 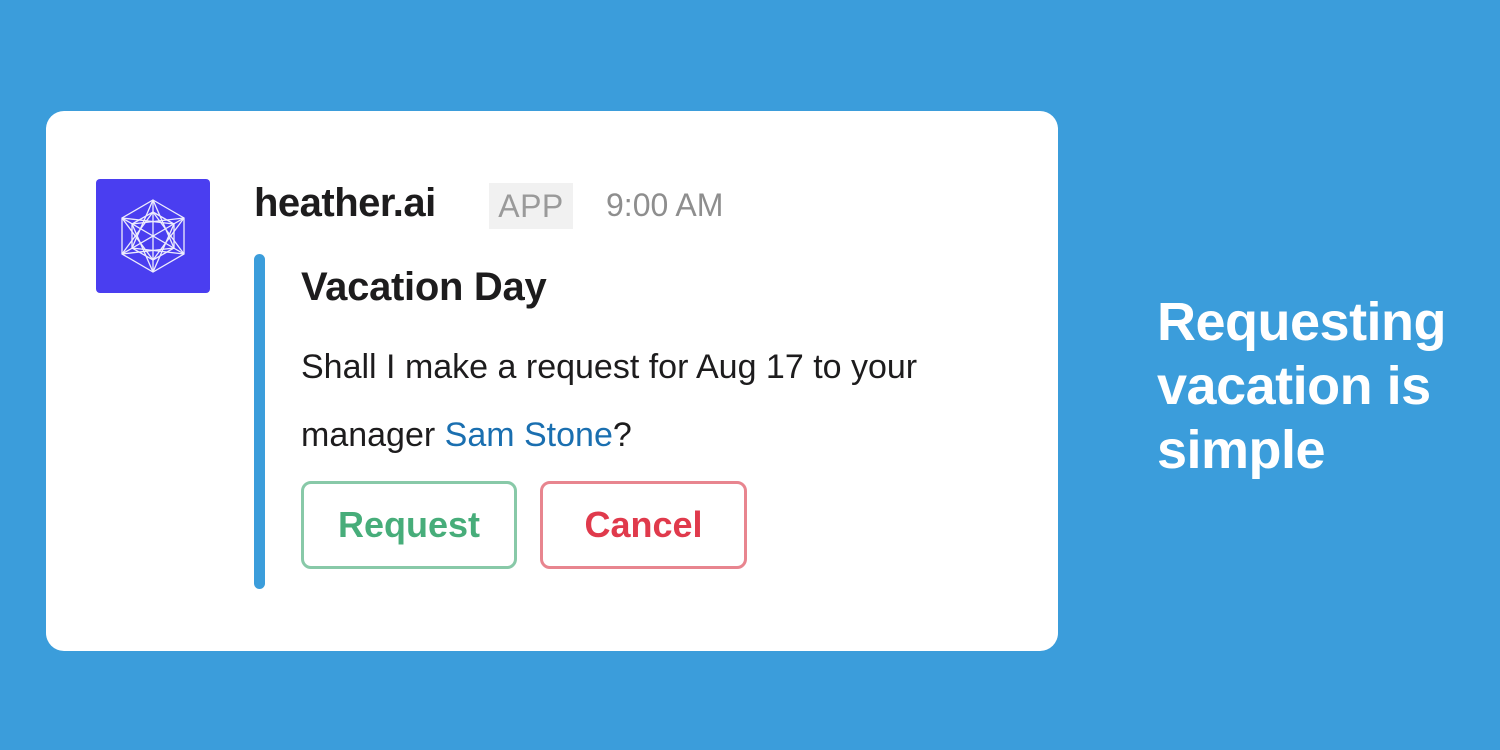 I want to click on message-timestamp: 9:00 AM, so click(x=664, y=205).